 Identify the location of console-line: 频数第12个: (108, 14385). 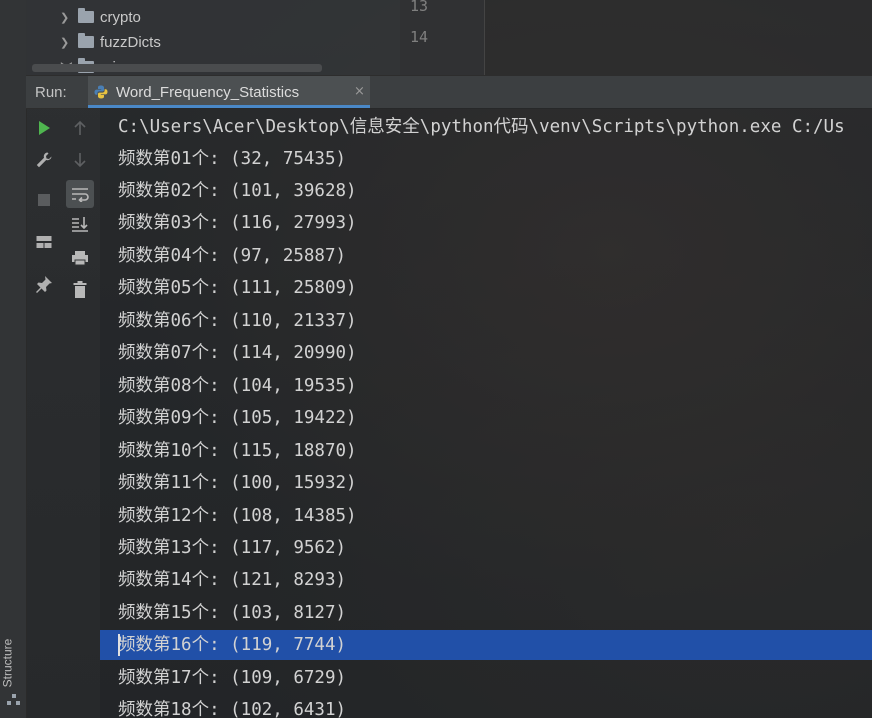
(237, 516).